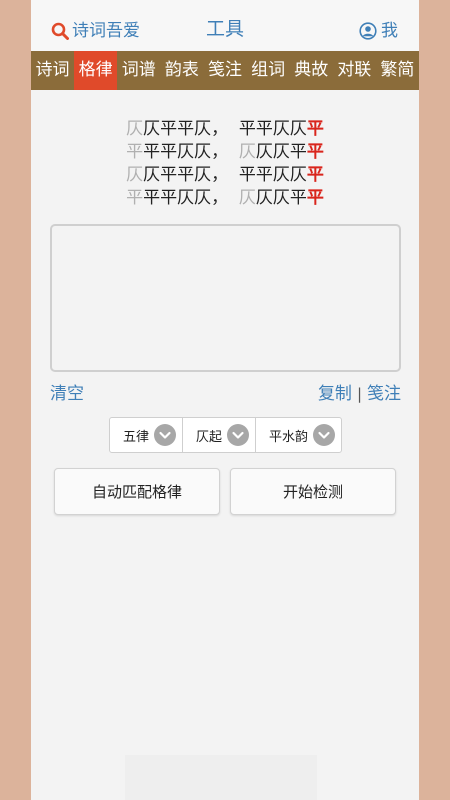  I want to click on nav-tab-0: 诗词, so click(52, 70).